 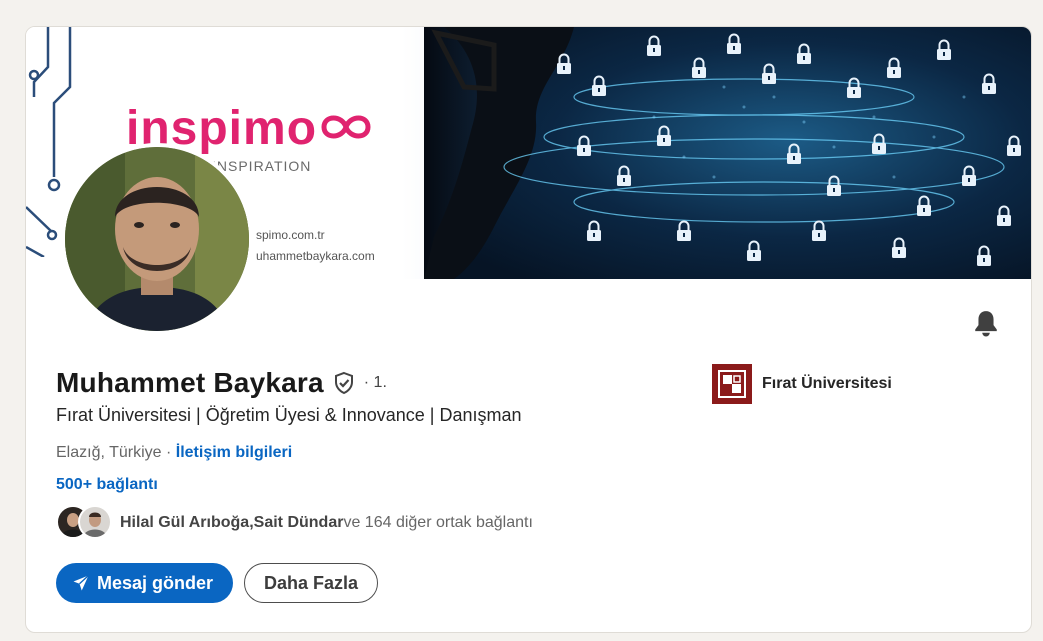 What do you see at coordinates (315, 246) in the screenshot?
I see `brand-websites: spimo.com.tr uhammetbaykara.com` at bounding box center [315, 246].